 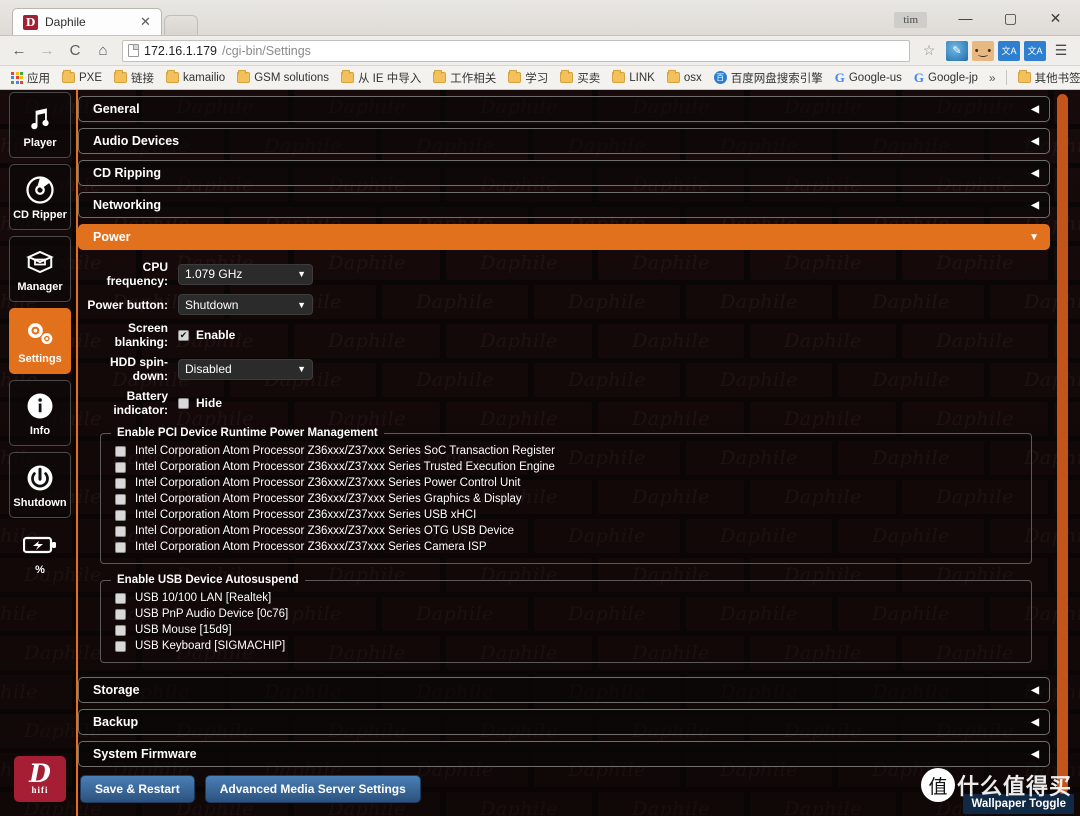 I want to click on bookmark-label: 工作相关, so click(x=473, y=78).